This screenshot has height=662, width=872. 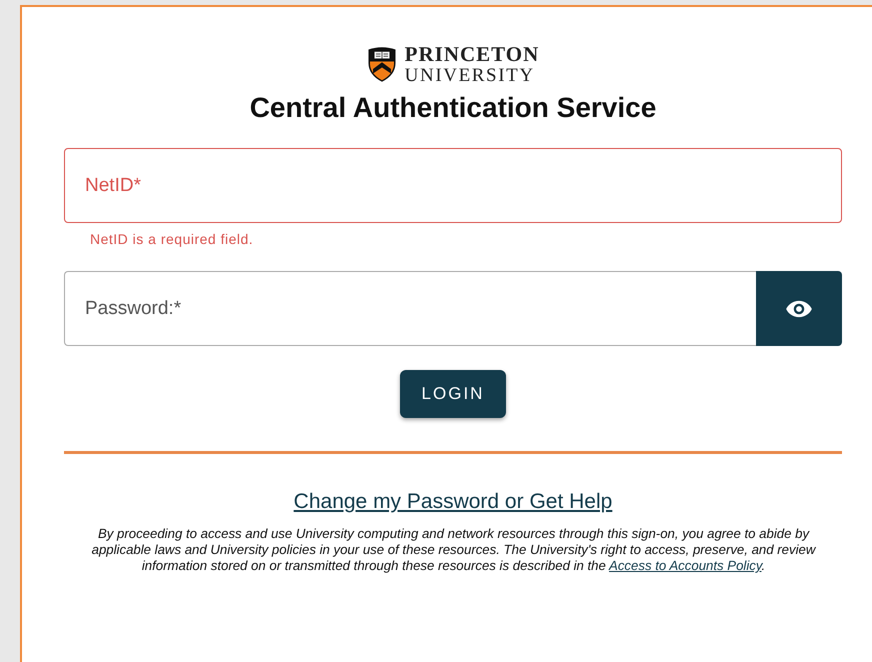 What do you see at coordinates (453, 185) in the screenshot?
I see `netid-field: NetID*` at bounding box center [453, 185].